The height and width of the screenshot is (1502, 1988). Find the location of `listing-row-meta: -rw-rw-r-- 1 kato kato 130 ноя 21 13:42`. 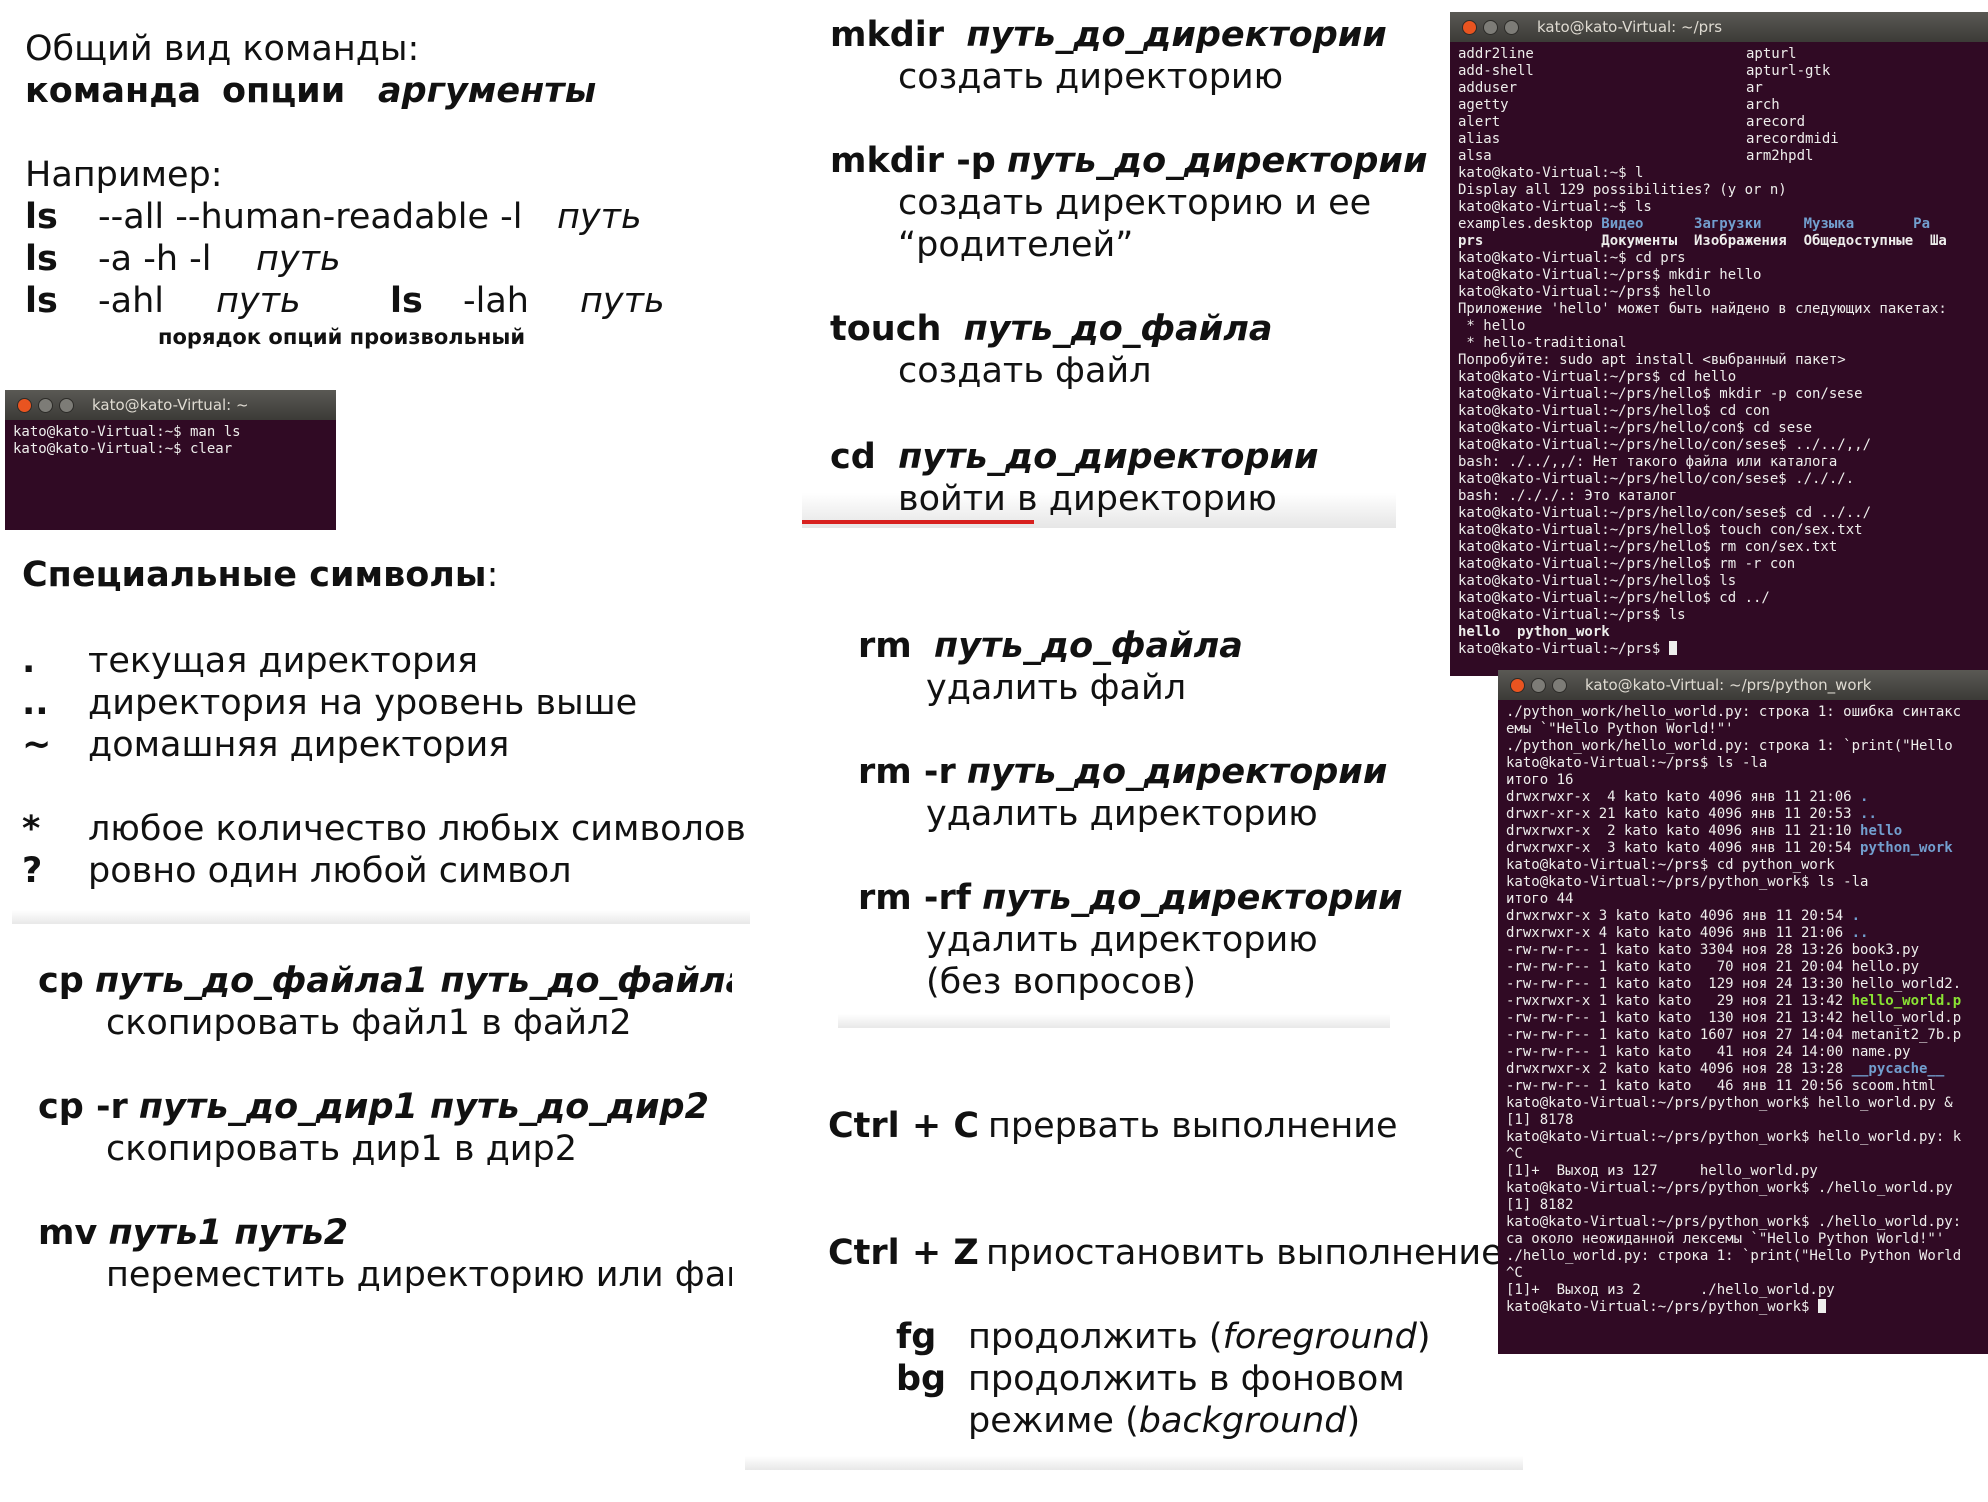

listing-row-meta: -rw-rw-r-- 1 kato kato 130 ноя 21 13:42 is located at coordinates (1679, 1018).